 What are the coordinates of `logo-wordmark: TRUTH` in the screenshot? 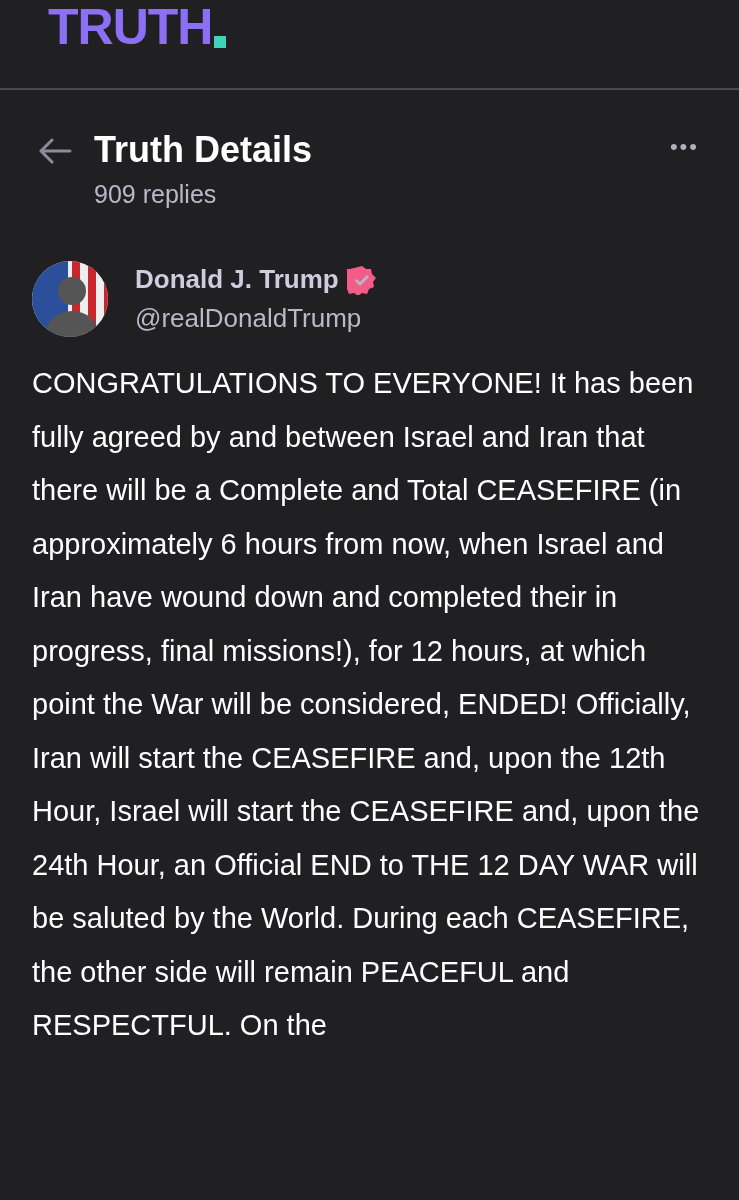 It's located at (130, 27).